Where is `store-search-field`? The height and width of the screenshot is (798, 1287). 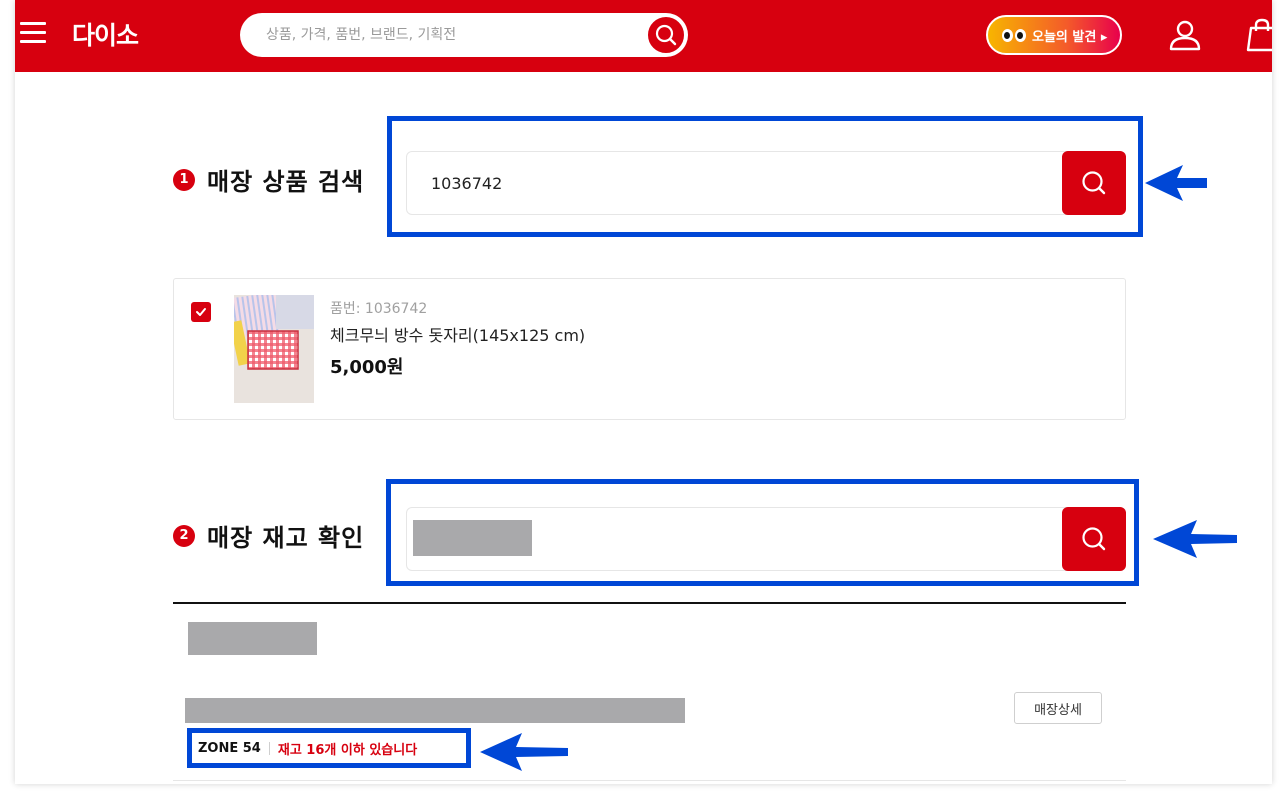
store-search-field is located at coordinates (766, 539).